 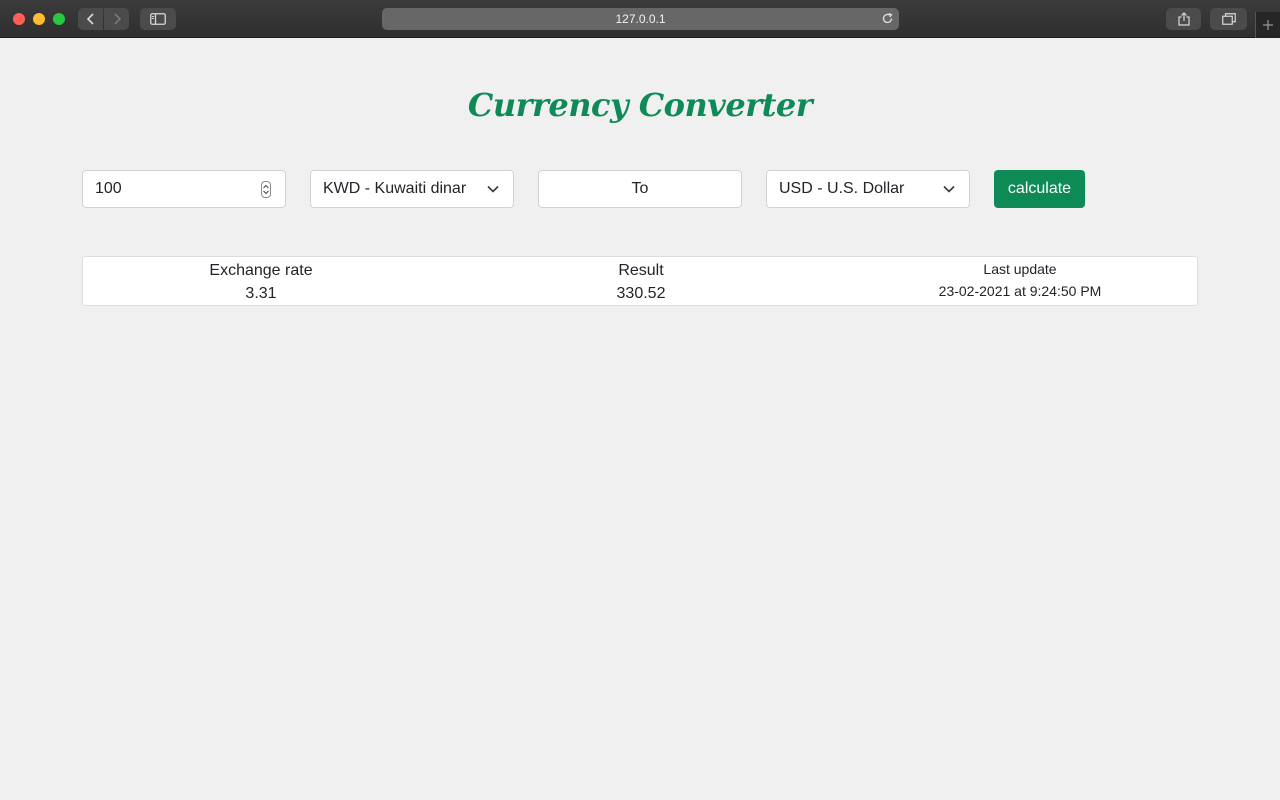 I want to click on show-tabs-button, so click(x=1228, y=19).